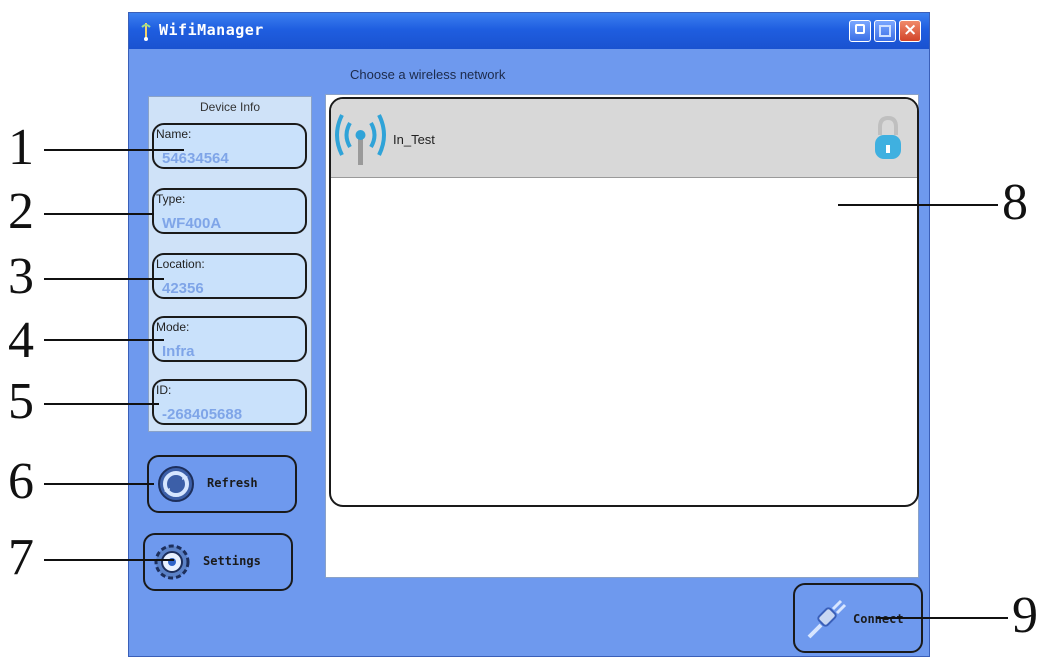  I want to click on title-bar: WifiManager ×, so click(529, 31).